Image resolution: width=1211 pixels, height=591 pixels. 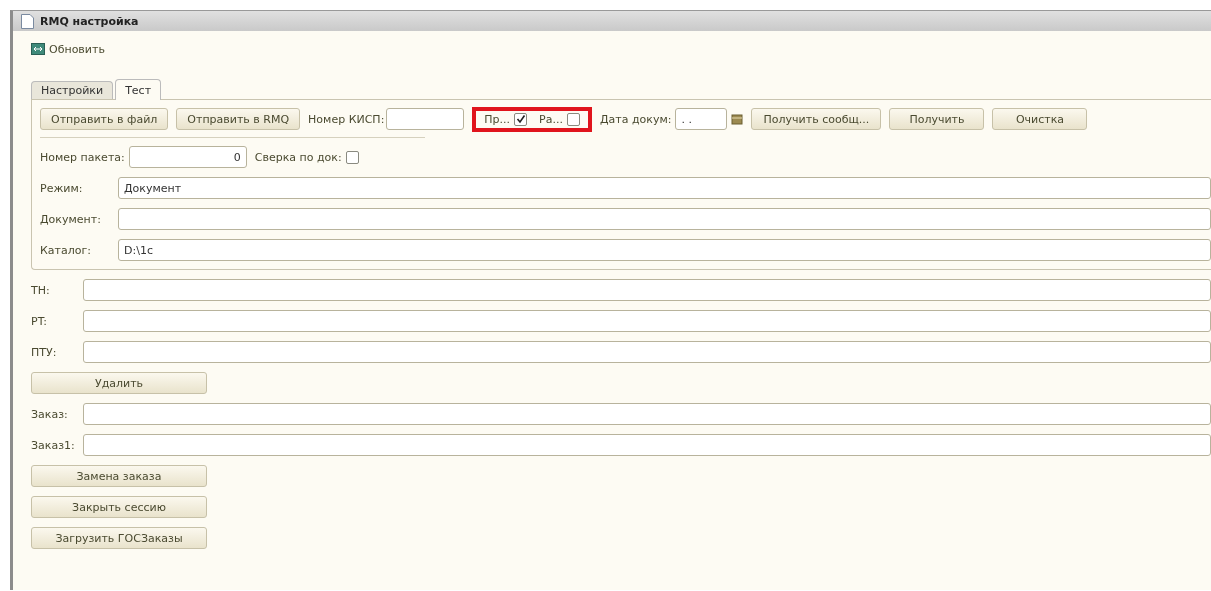 I want to click on action-button: Удалить, so click(x=119, y=383).